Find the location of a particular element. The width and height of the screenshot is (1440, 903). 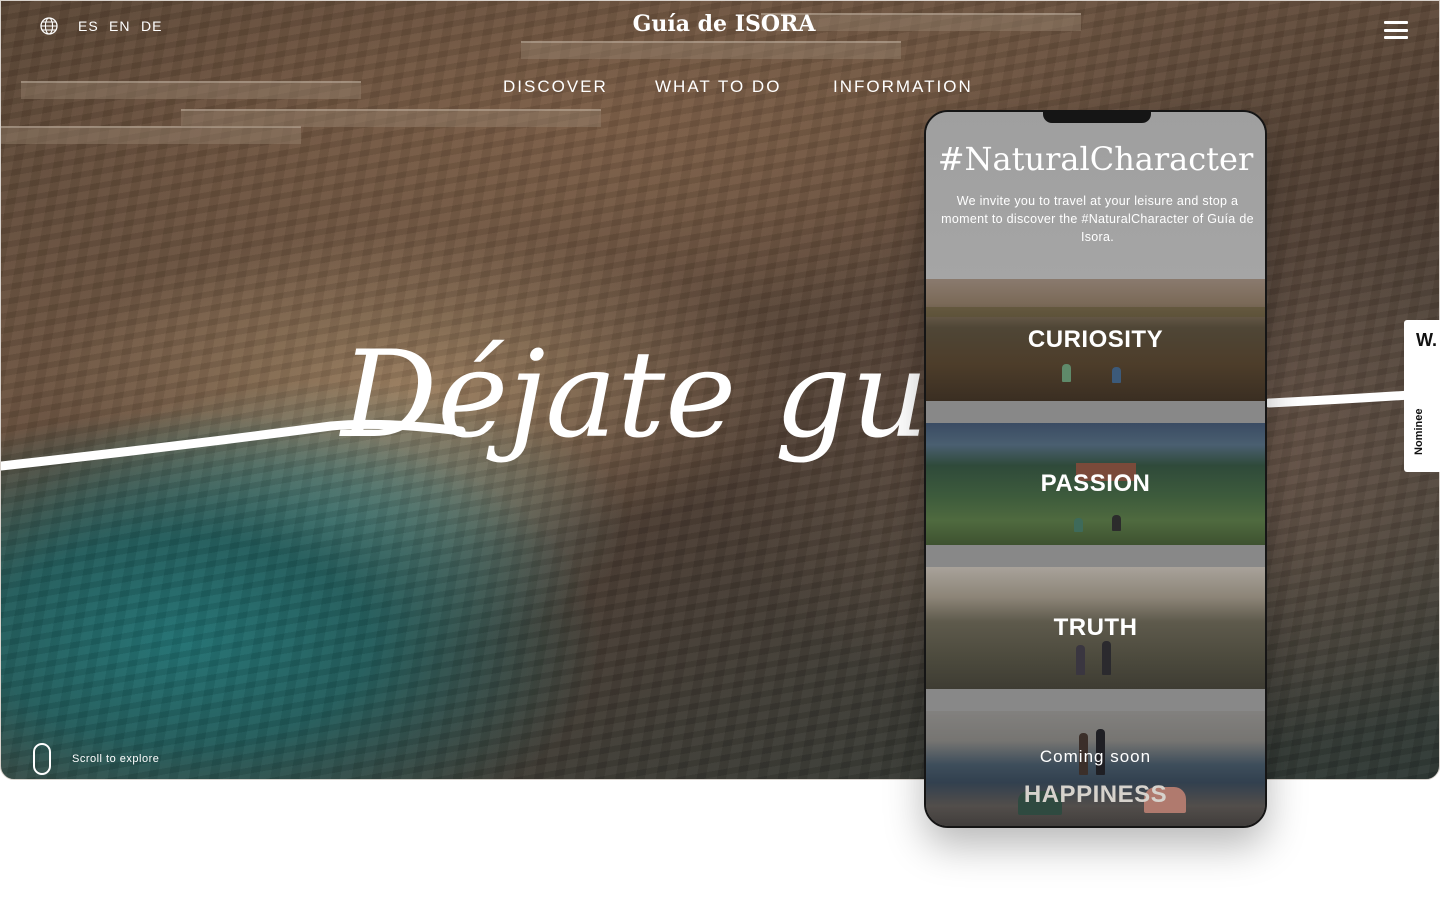

language-es: ES is located at coordinates (88, 26).